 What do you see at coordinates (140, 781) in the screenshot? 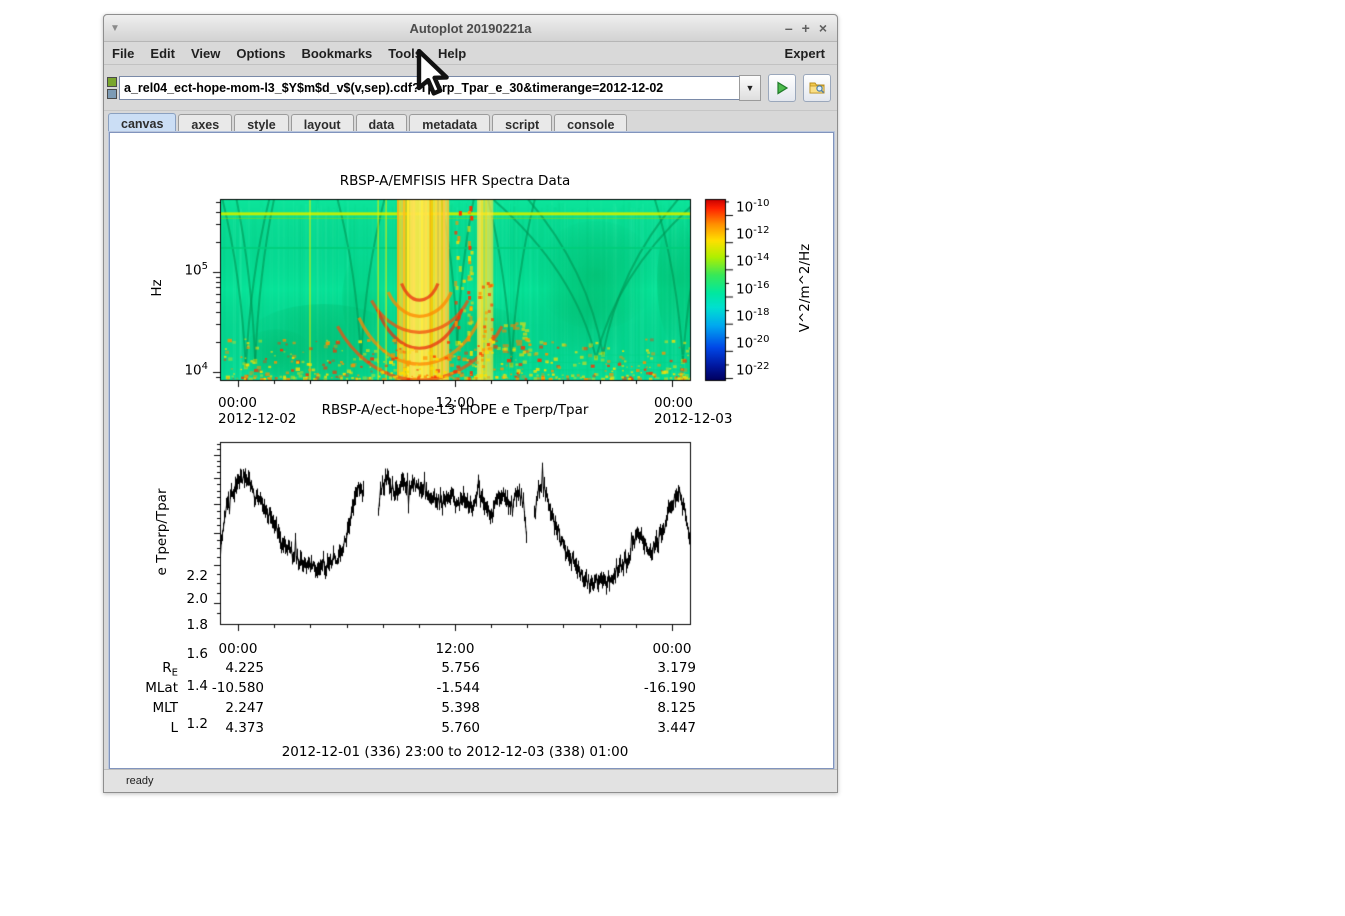
I see `status-text: ready` at bounding box center [140, 781].